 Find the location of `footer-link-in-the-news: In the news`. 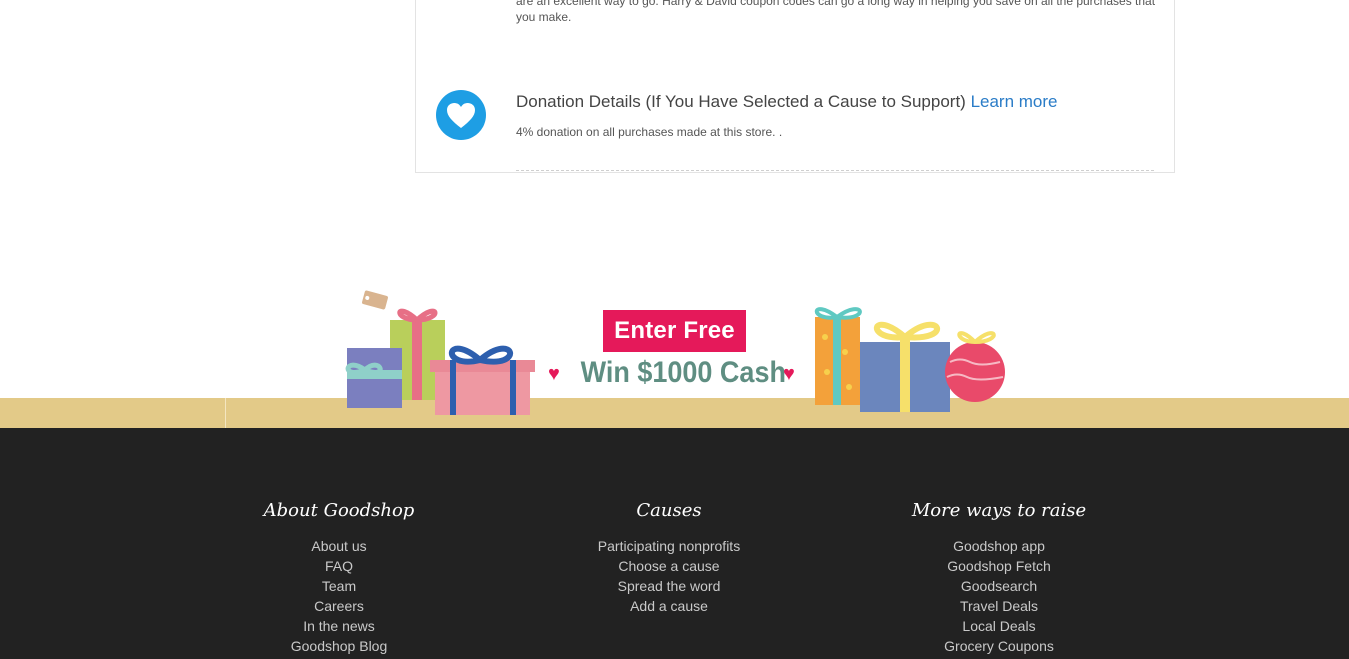

footer-link-in-the-news: In the news is located at coordinates (339, 626).